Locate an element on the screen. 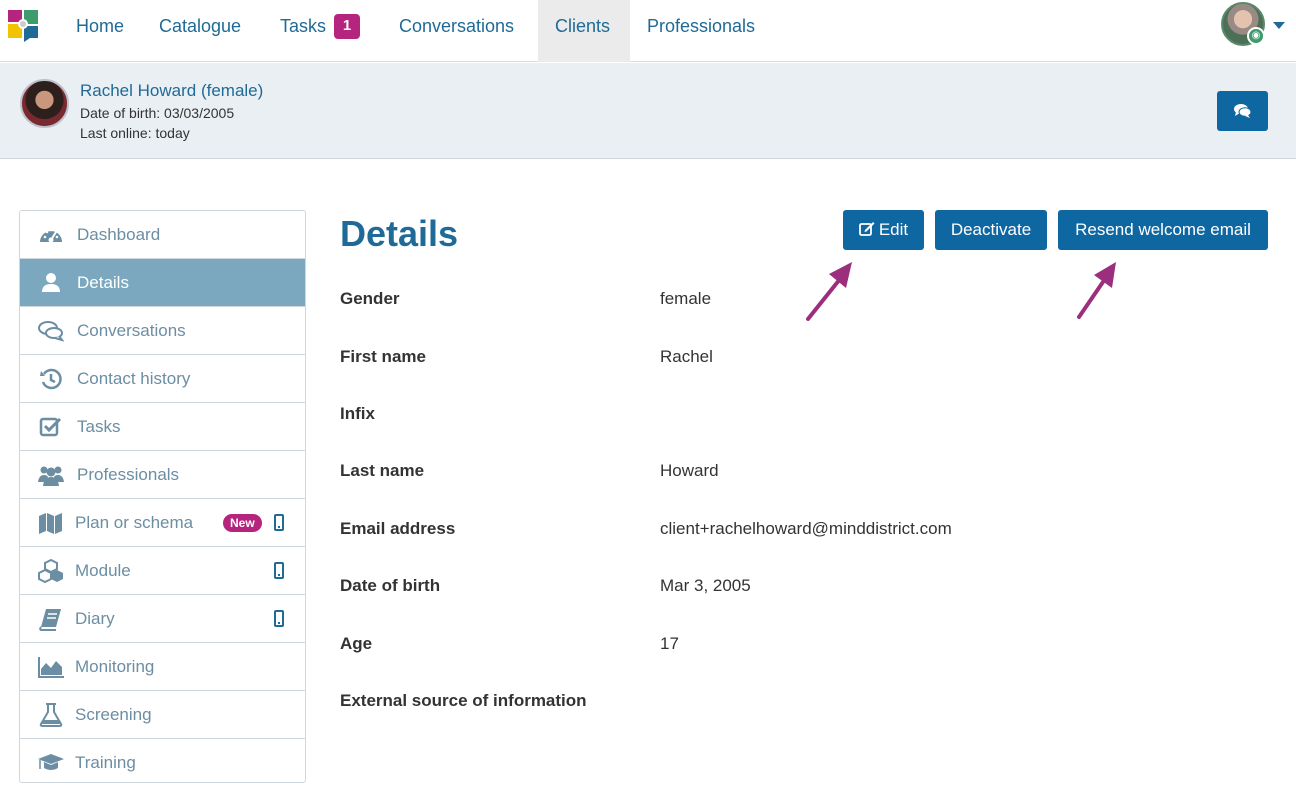  nav-catalogue: Catalogue is located at coordinates (200, 31).